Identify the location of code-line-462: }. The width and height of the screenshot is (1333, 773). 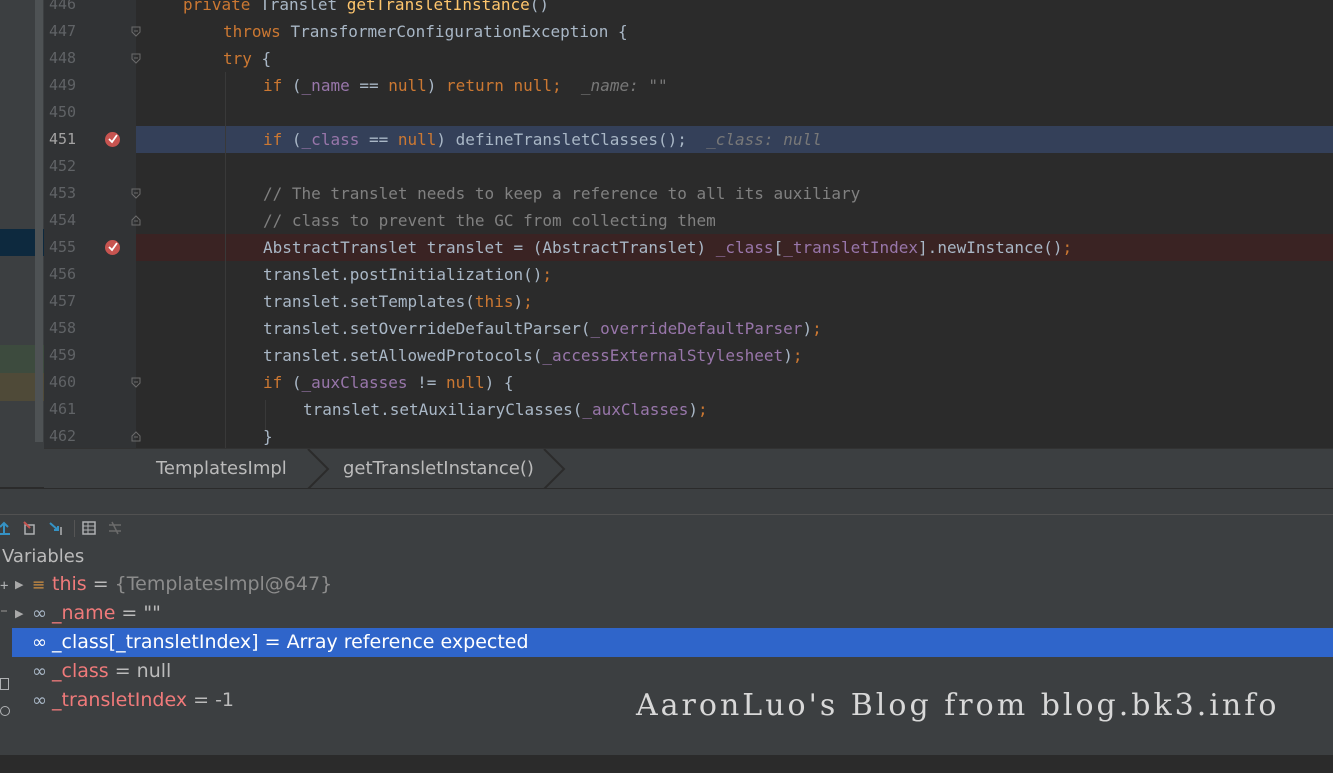
(204, 436).